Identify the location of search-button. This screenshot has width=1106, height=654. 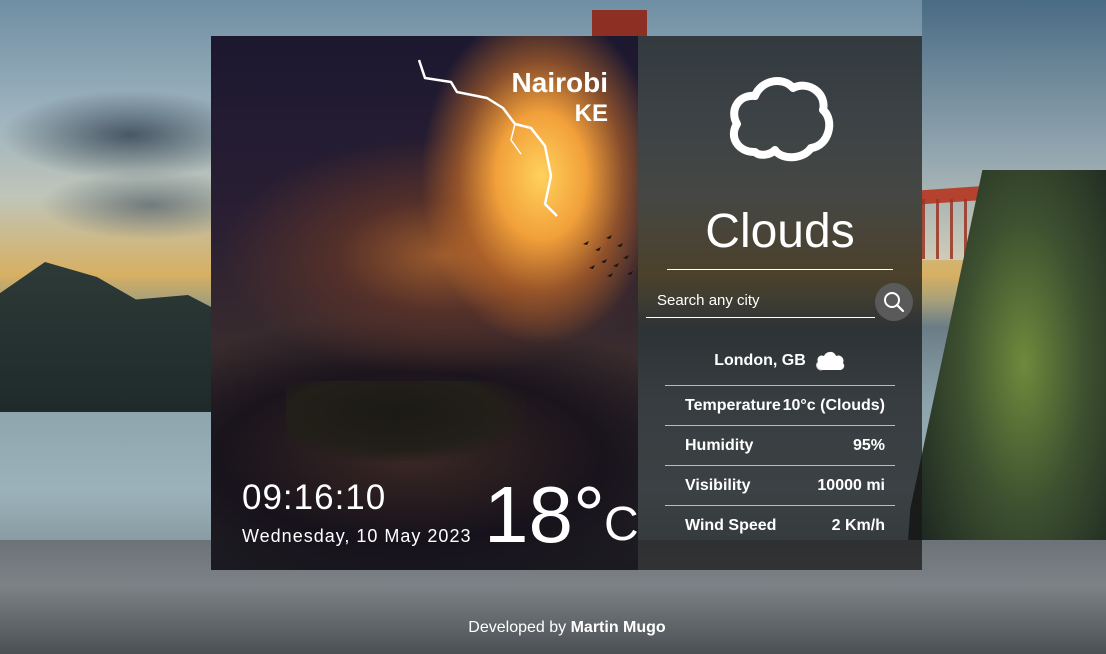
(894, 302).